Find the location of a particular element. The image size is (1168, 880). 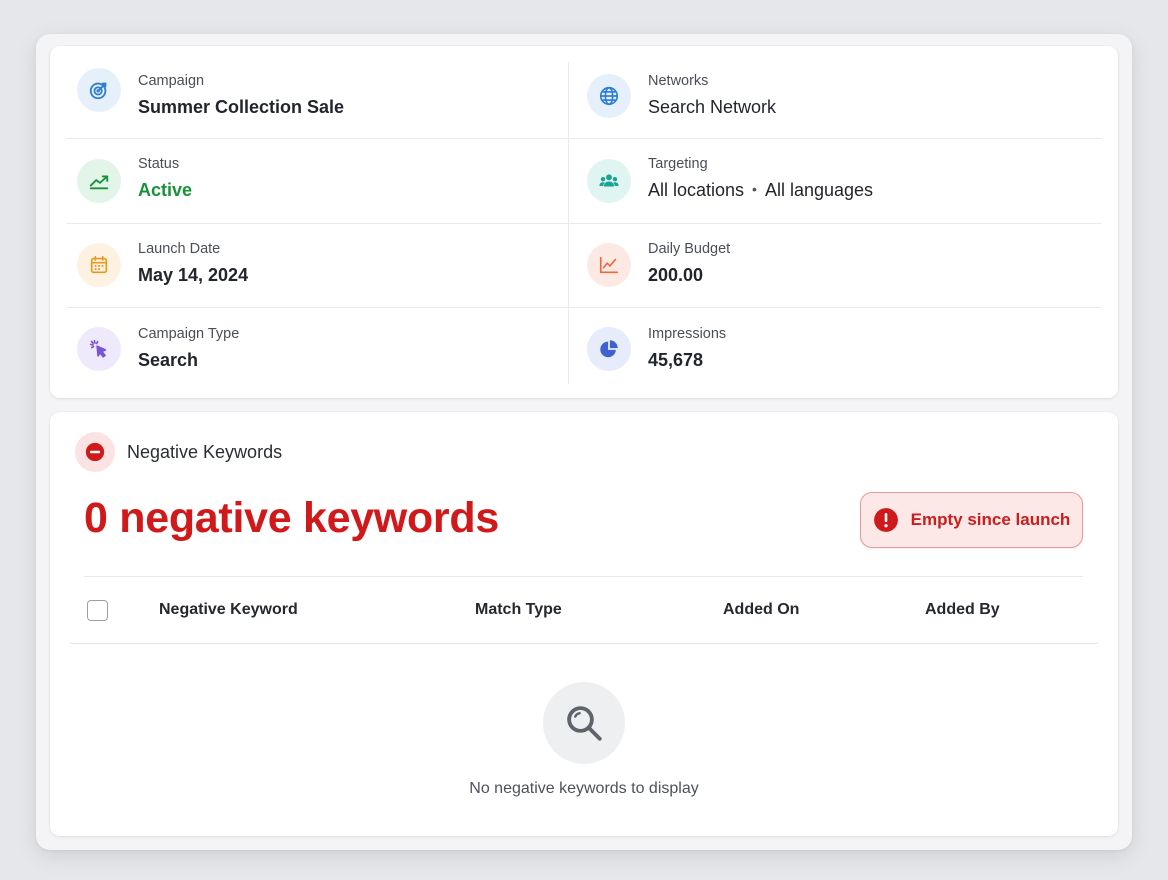

campaign-value: Summer Collection Sale is located at coordinates (241, 107).